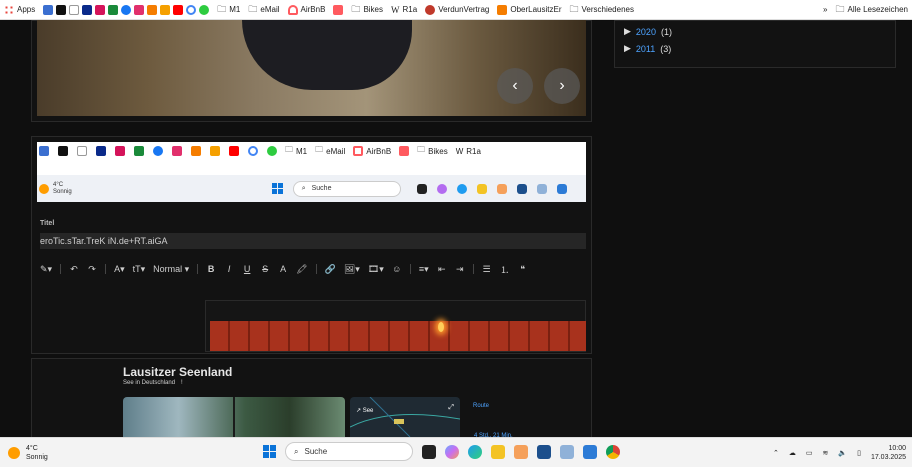 Image resolution: width=912 pixels, height=467 pixels. Describe the element at coordinates (859, 453) in the screenshot. I see `battery-icon: ▯` at that location.